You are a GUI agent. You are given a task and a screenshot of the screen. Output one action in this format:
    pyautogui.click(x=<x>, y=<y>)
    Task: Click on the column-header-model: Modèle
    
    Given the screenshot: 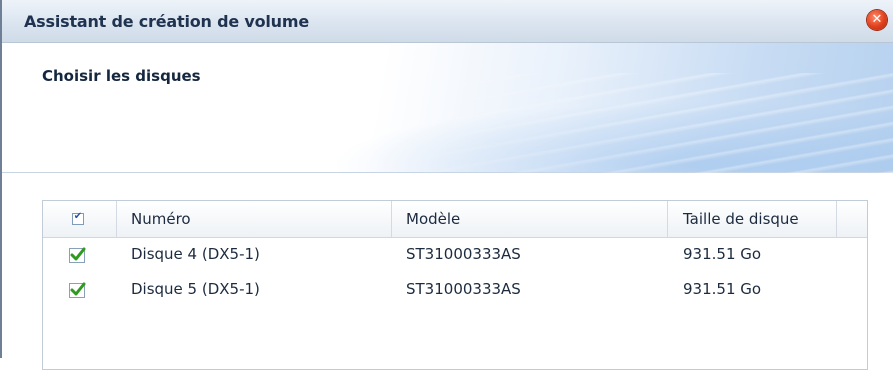 What is the action you would take?
    pyautogui.click(x=433, y=219)
    